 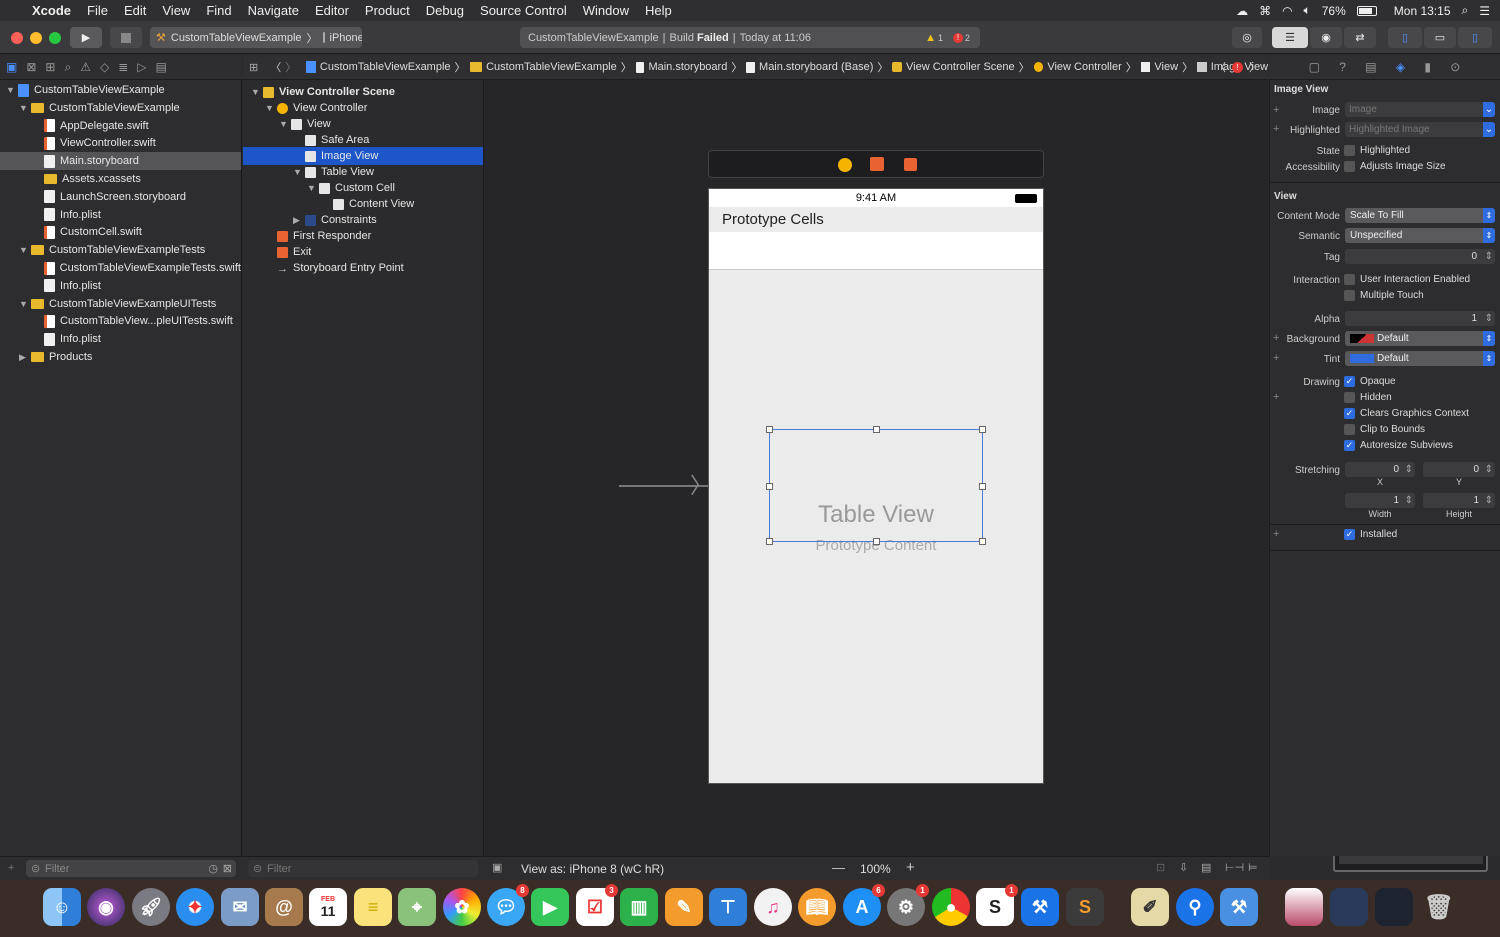 What do you see at coordinates (1195, 907) in the screenshot?
I see `location-icon: ⚲` at bounding box center [1195, 907].